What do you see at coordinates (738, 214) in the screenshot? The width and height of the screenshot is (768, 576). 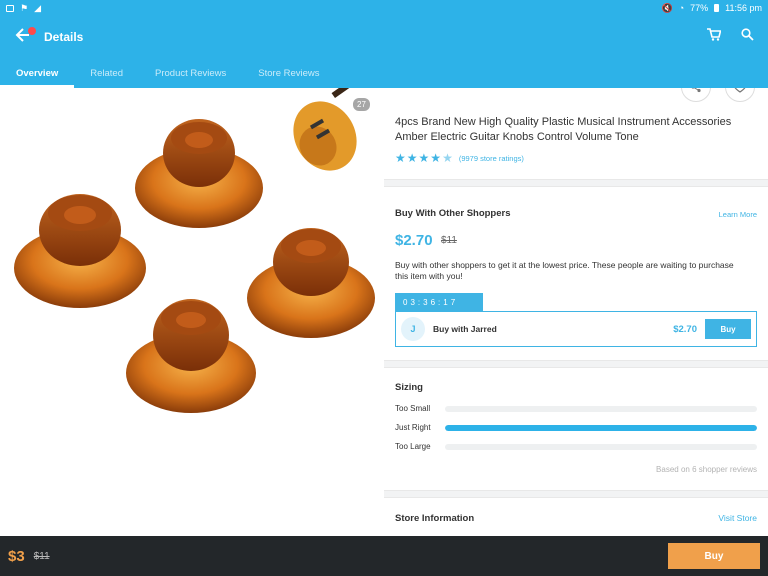 I see `learn-more-link: Learn More` at bounding box center [738, 214].